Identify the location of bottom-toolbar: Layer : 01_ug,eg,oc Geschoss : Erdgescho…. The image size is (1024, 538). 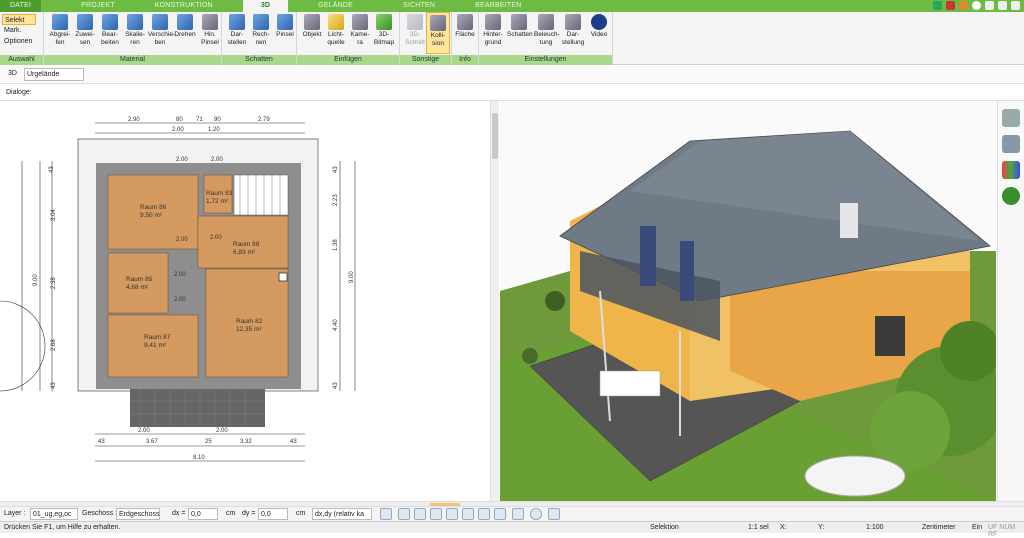
(512, 513).